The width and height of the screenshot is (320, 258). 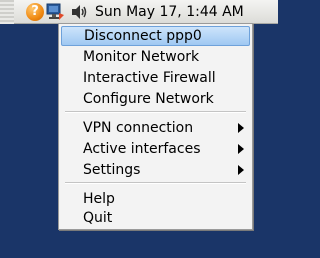 What do you see at coordinates (142, 149) in the screenshot?
I see `menu-item-label: Active interfaces` at bounding box center [142, 149].